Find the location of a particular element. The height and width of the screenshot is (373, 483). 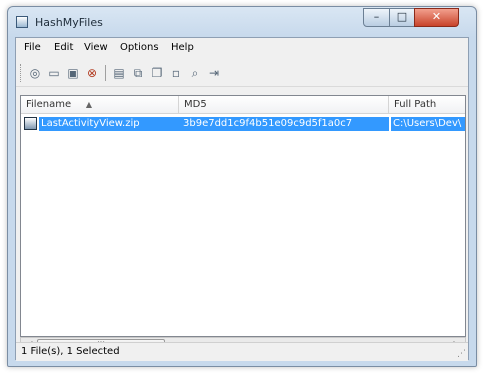

app-icon is located at coordinates (22, 22).